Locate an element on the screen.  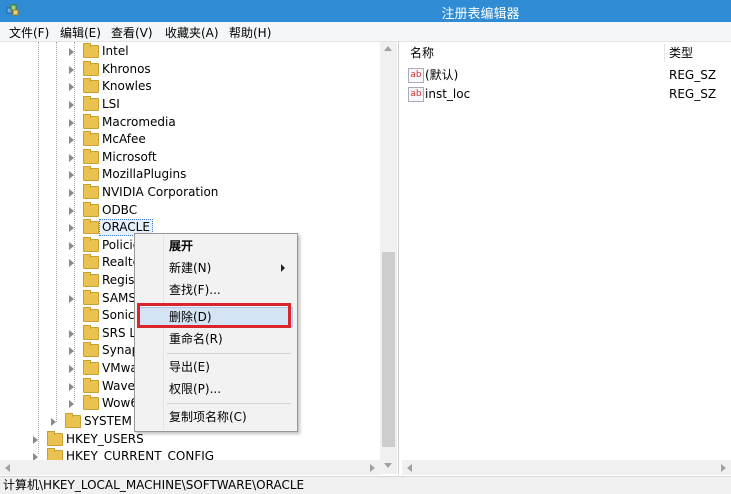
menu-item-new: 新建(N) is located at coordinates (215, 268).